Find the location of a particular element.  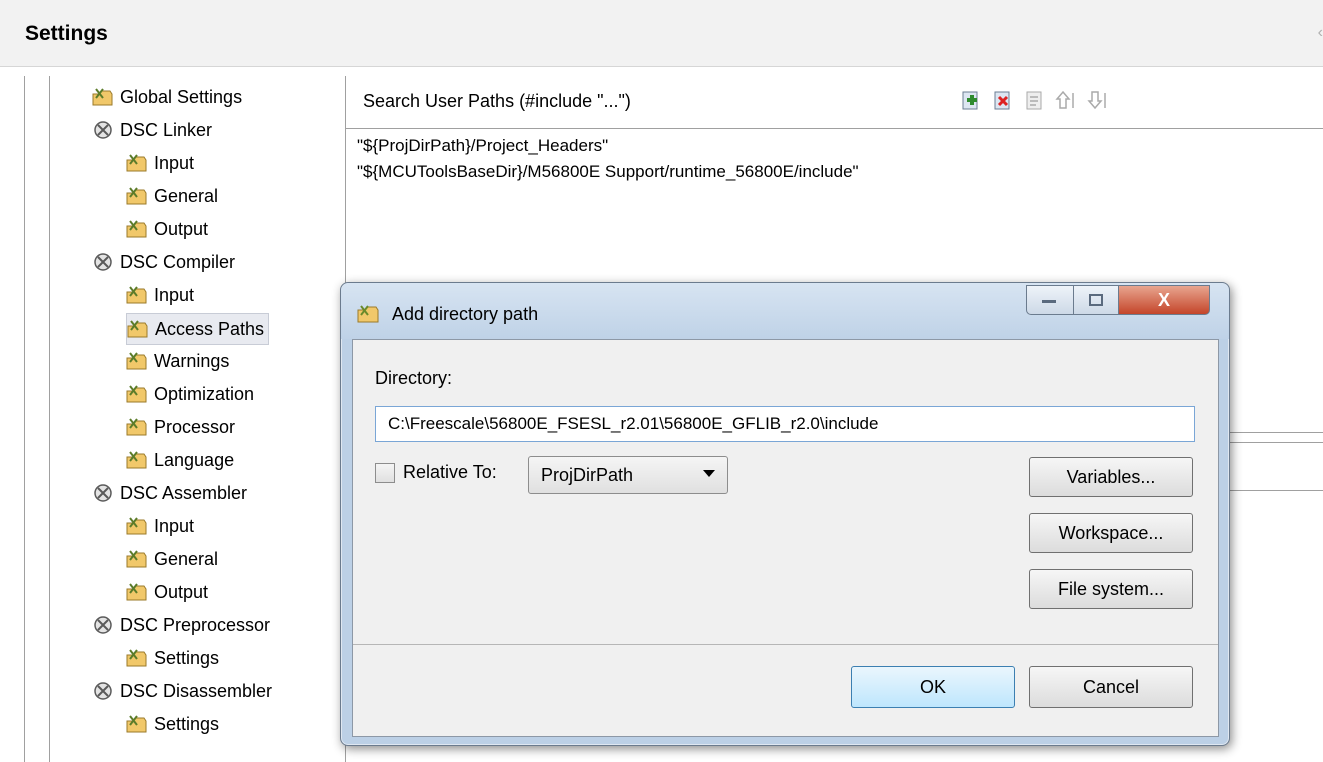

tree-item-label: Global Settings is located at coordinates (181, 96).